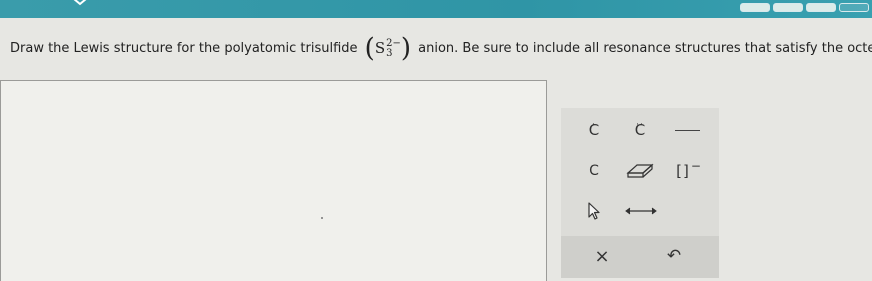 Image resolution: width=872 pixels, height=281 pixels. I want to click on double-arrow-icon, so click(641, 211).